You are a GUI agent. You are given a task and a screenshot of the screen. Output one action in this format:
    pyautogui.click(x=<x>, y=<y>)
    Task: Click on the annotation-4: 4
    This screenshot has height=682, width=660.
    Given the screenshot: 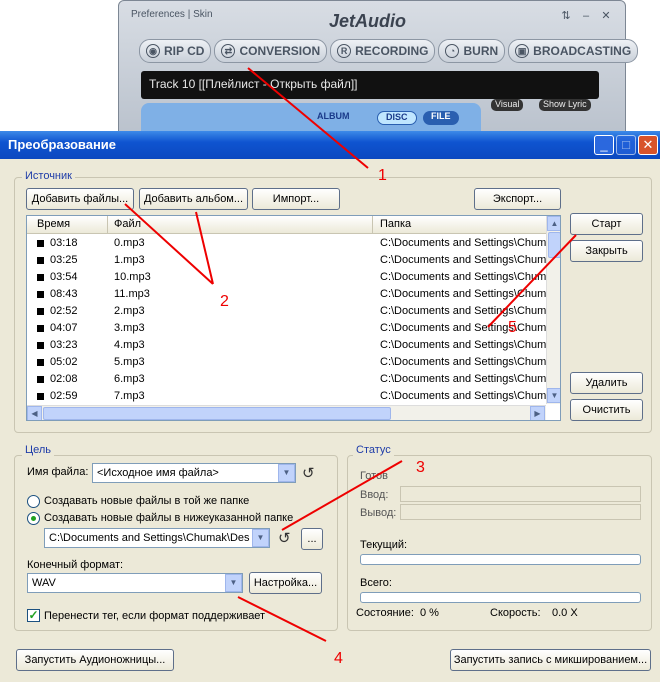 What is the action you would take?
    pyautogui.click(x=338, y=658)
    